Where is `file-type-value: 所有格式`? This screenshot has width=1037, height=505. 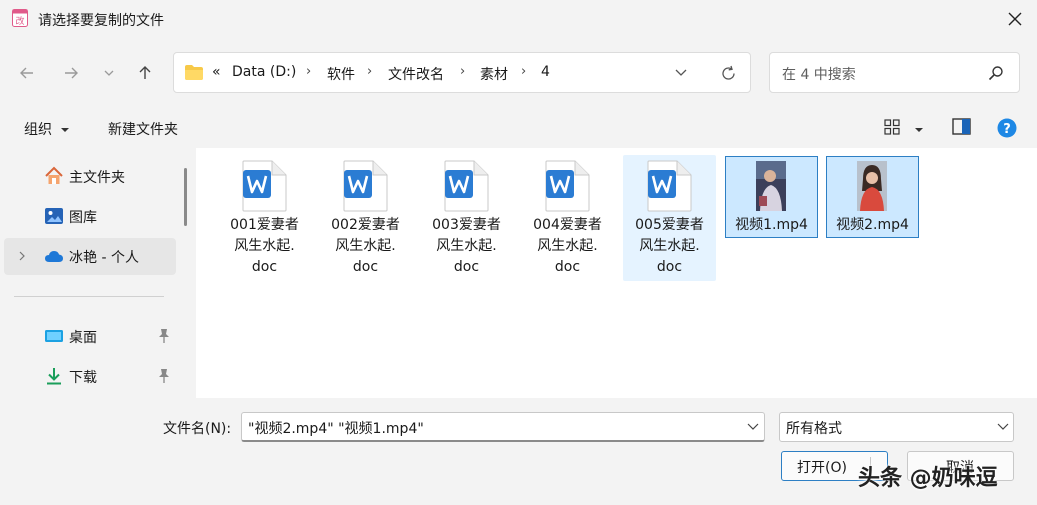 file-type-value: 所有格式 is located at coordinates (814, 429).